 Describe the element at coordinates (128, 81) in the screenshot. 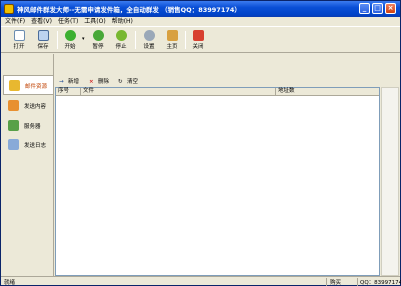

I see `clear-button: ↻ 清空` at that location.